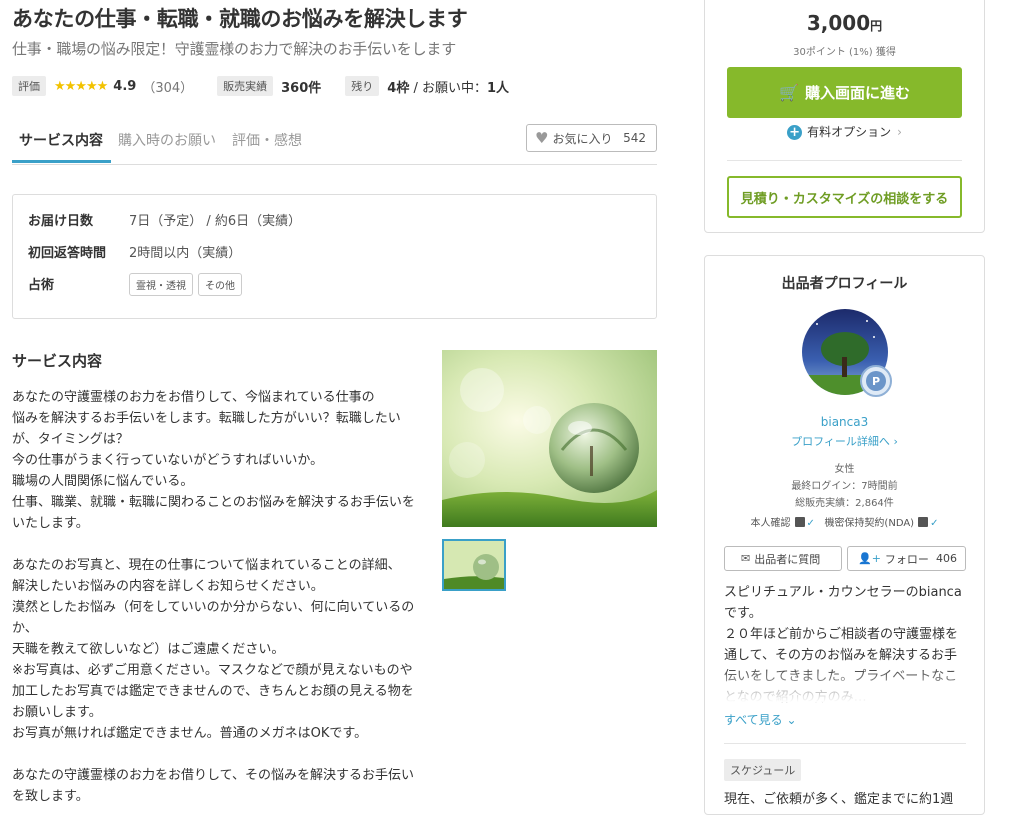 The height and width of the screenshot is (815, 1024). Describe the element at coordinates (634, 138) in the screenshot. I see `favorite-count: 542` at that location.